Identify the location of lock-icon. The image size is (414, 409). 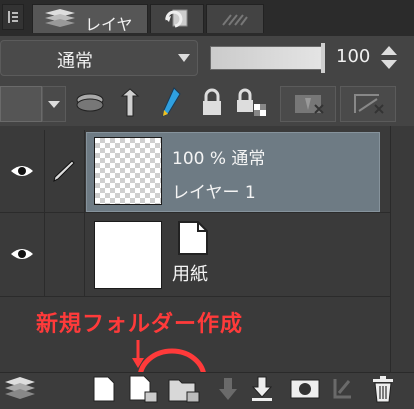
(212, 103).